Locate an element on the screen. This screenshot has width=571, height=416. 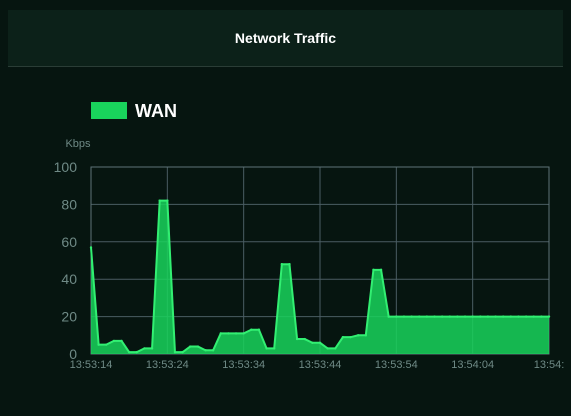
x-tick-label: 13:53:34 is located at coordinates (243, 365).